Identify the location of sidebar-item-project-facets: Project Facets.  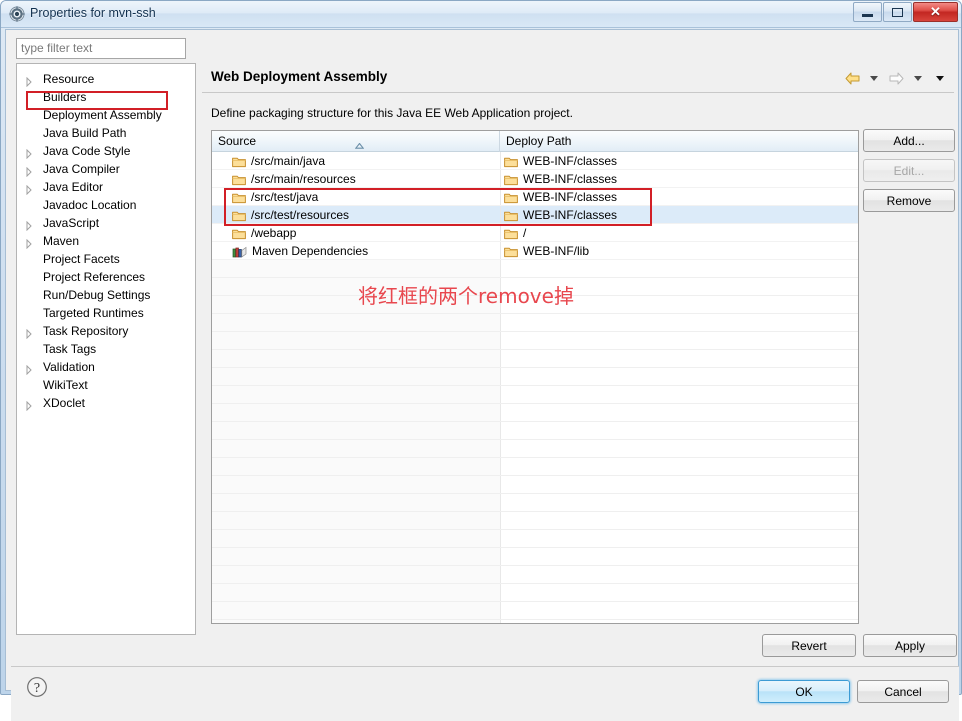
(106, 259).